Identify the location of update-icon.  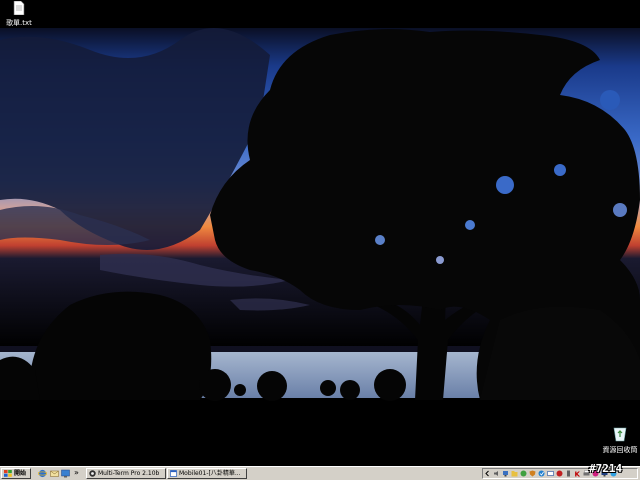
(541, 473).